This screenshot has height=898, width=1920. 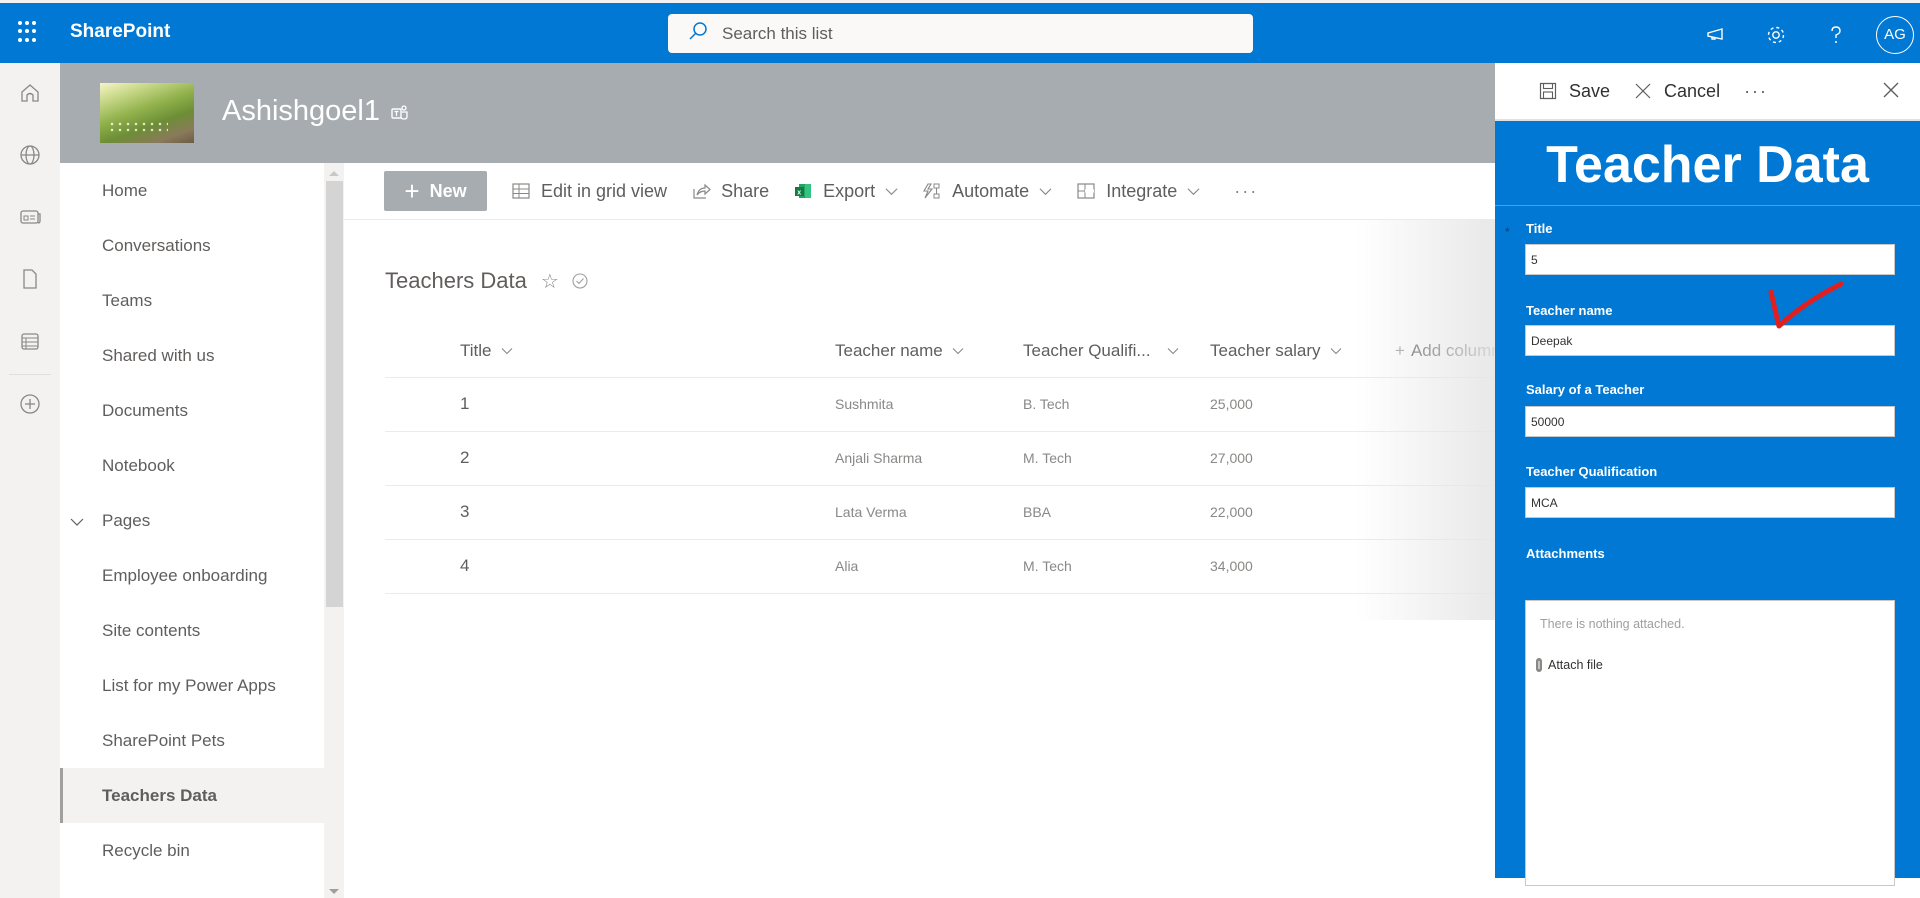 I want to click on nav-item-sharepoint-pets: SharePoint Pets, so click(x=192, y=740).